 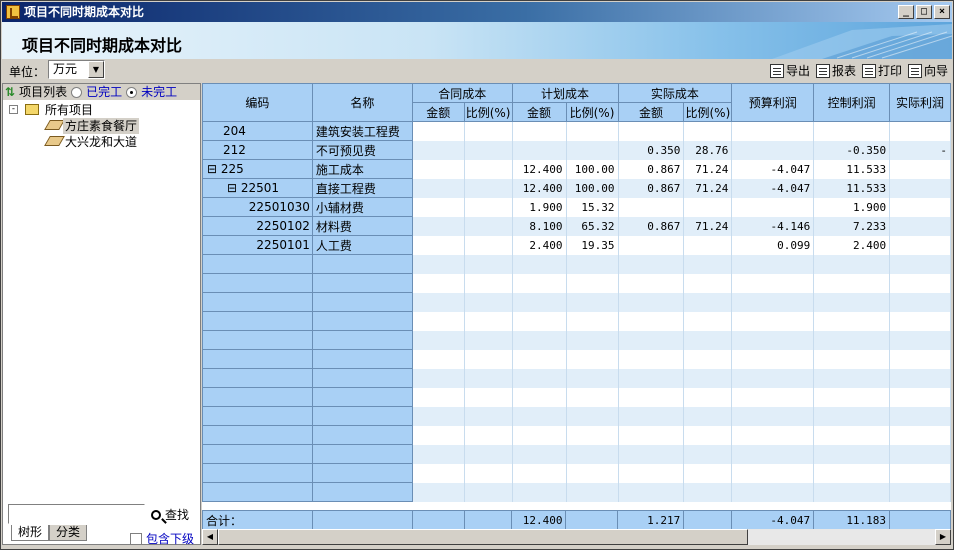 What do you see at coordinates (539, 207) in the screenshot?
I see `cell-plan-amount: 1.900` at bounding box center [539, 207].